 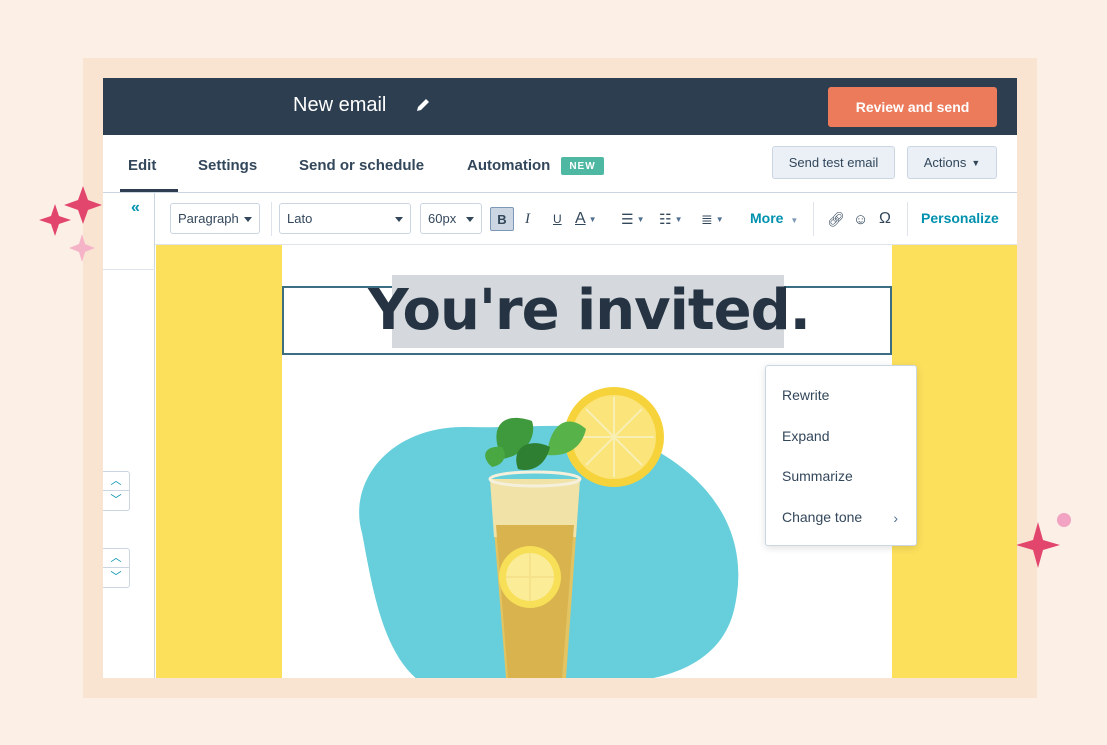 What do you see at coordinates (508, 165) in the screenshot?
I see `tab-automation: Automation` at bounding box center [508, 165].